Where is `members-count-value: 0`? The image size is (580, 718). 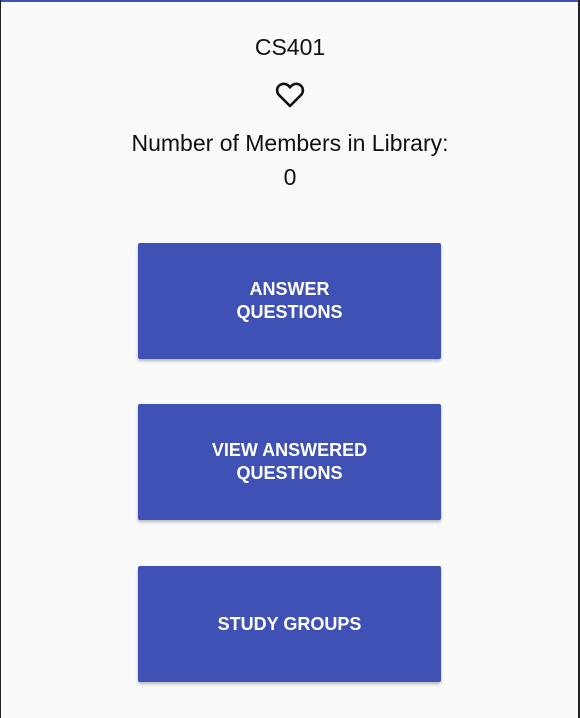
members-count-value: 0 is located at coordinates (290, 177).